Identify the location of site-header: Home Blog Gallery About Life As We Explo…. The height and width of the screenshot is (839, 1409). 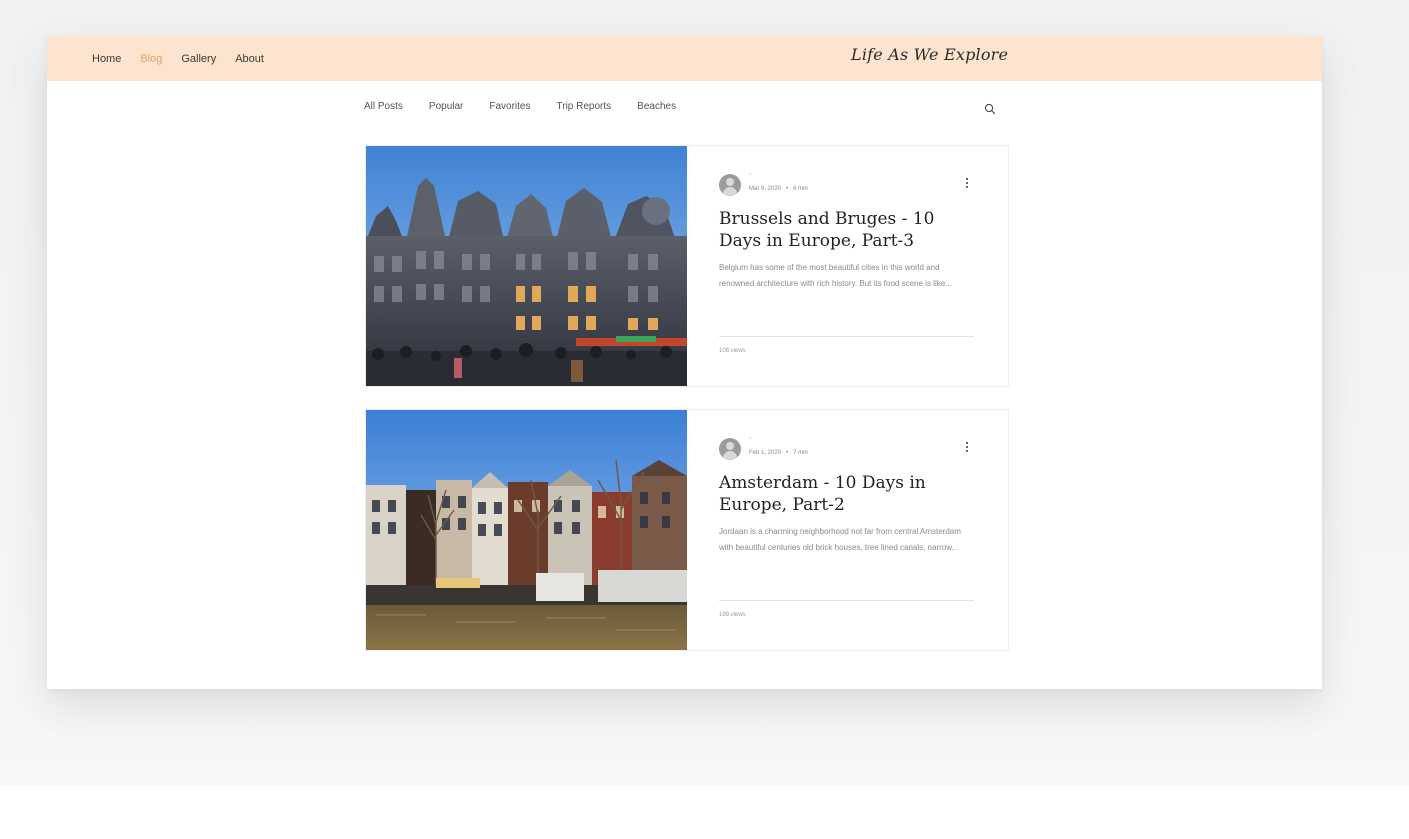
(684, 59).